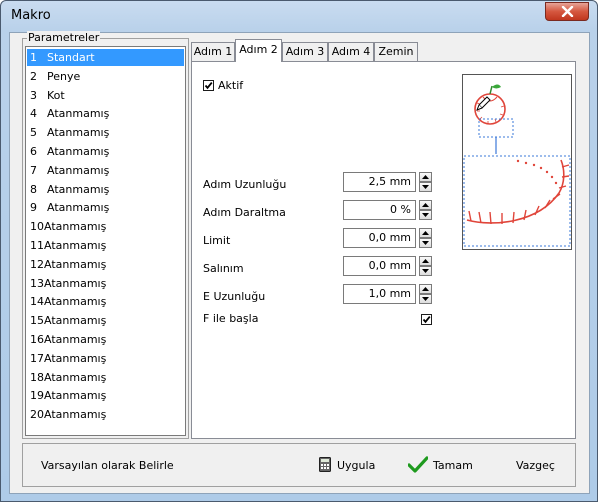  What do you see at coordinates (231, 318) in the screenshot?
I see `f-ile-basla-label: F ile başla` at bounding box center [231, 318].